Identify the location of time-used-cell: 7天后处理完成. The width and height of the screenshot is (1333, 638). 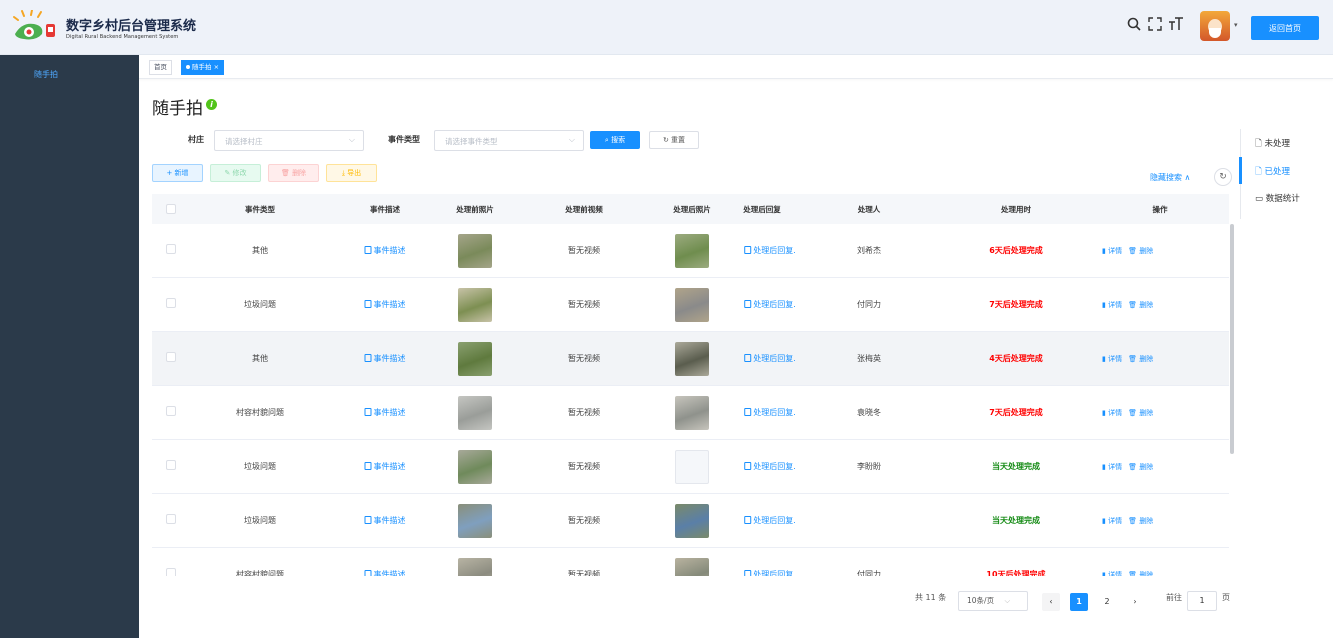
(1016, 304).